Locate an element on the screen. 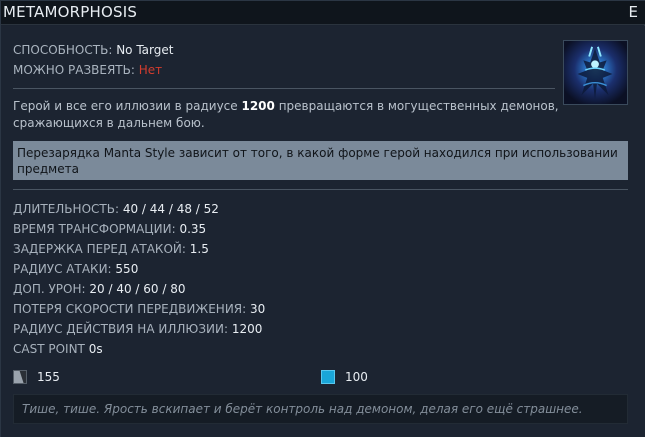 Image resolution: width=645 pixels, height=437 pixels. dispel-value: Нет is located at coordinates (150, 70).